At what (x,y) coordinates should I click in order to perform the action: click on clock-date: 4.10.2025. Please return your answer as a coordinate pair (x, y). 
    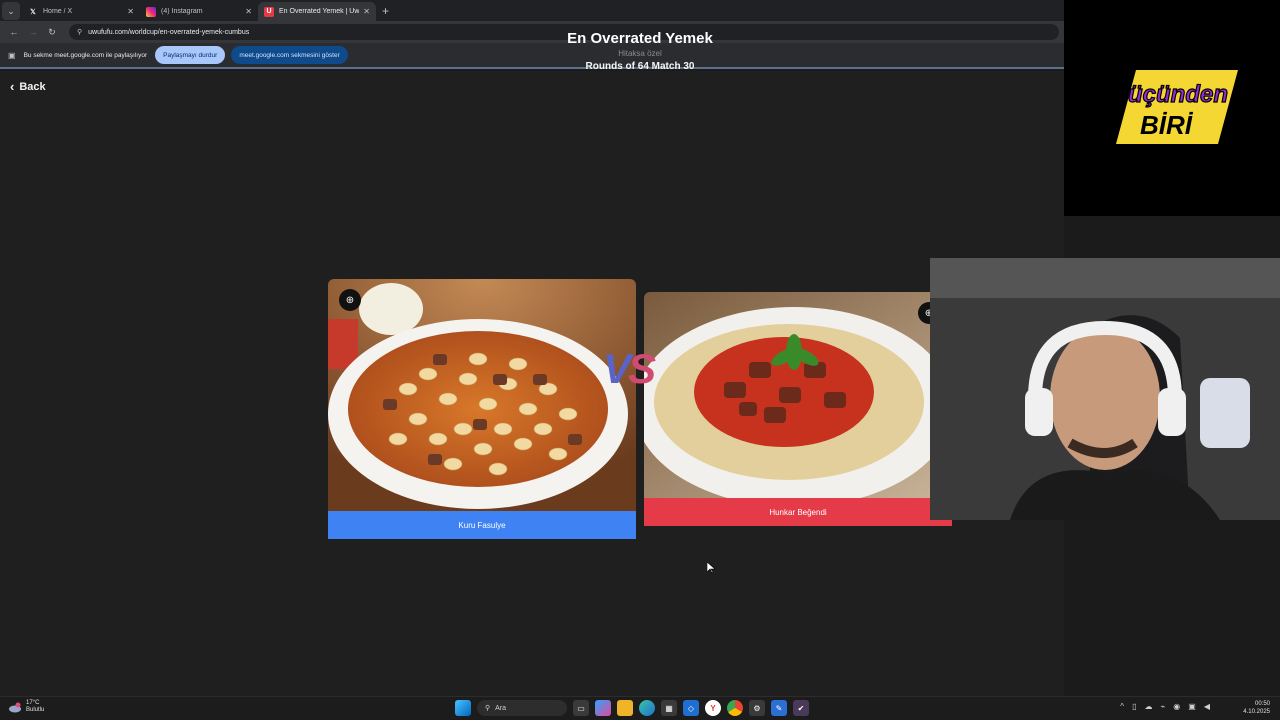
    Looking at the image, I should click on (1256, 712).